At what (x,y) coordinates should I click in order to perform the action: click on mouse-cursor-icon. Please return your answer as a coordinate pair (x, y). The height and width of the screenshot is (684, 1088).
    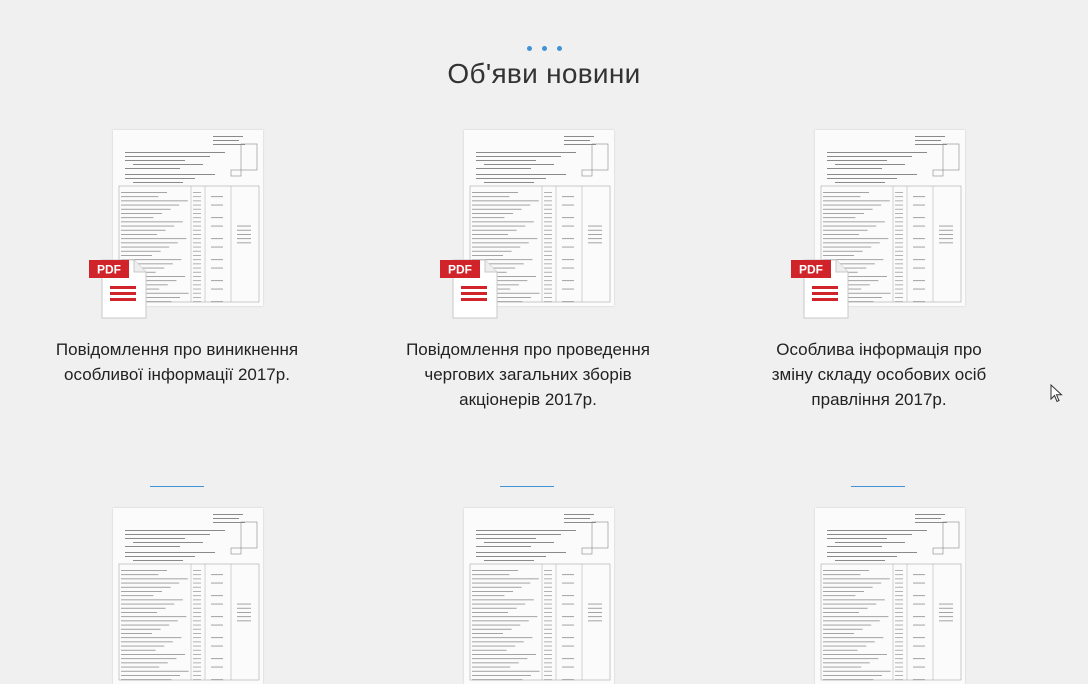
    Looking at the image, I should click on (1056, 393).